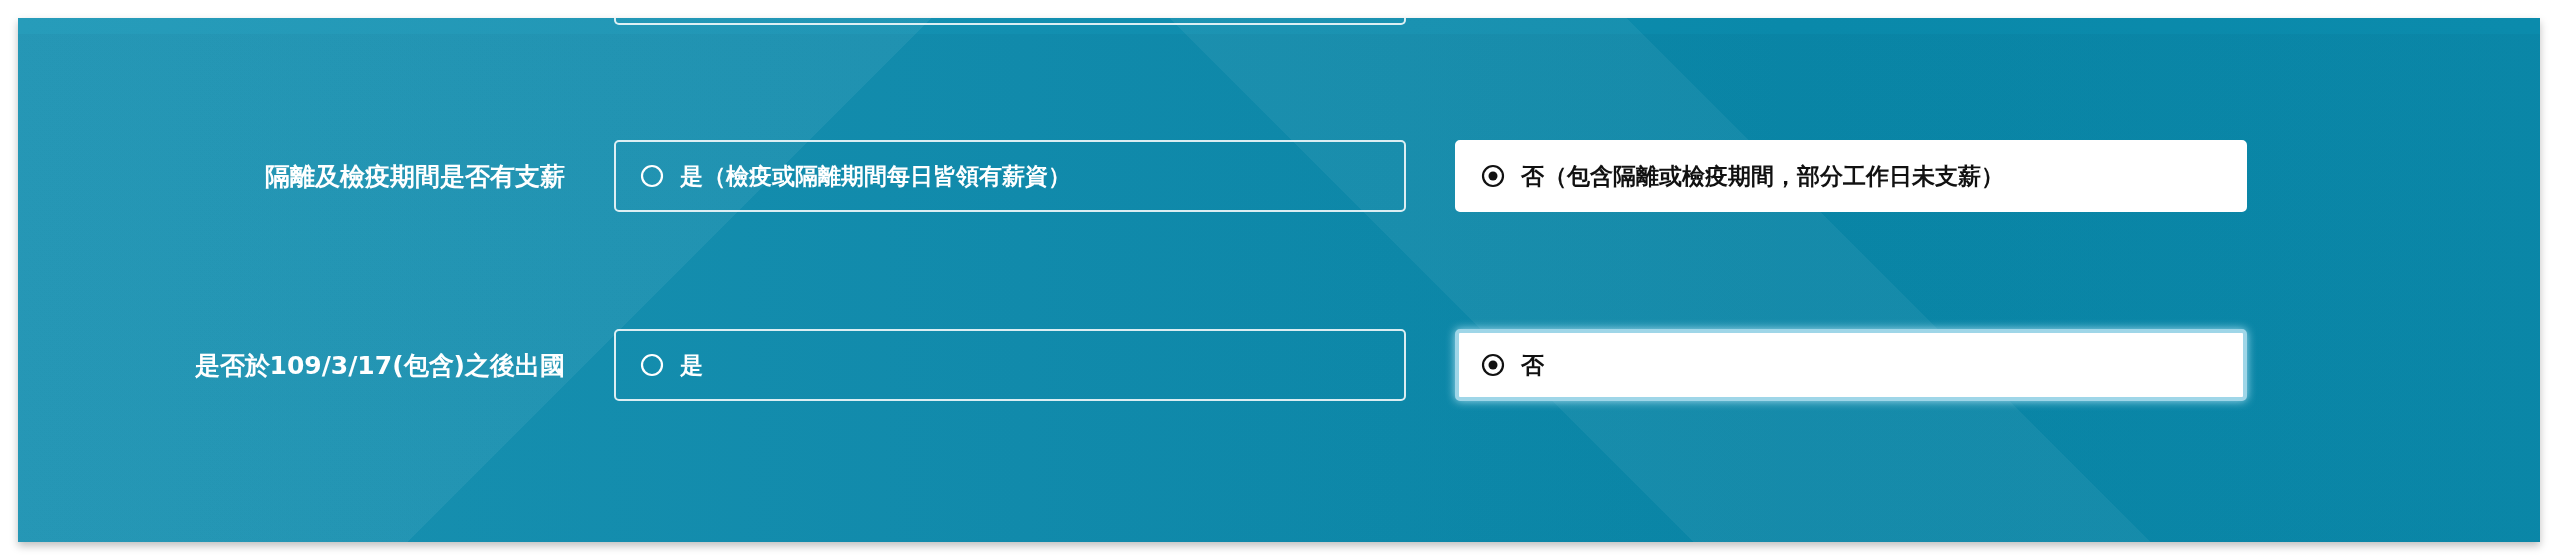  Describe the element at coordinates (1851, 365) in the screenshot. I see `radio-option: 否` at that location.